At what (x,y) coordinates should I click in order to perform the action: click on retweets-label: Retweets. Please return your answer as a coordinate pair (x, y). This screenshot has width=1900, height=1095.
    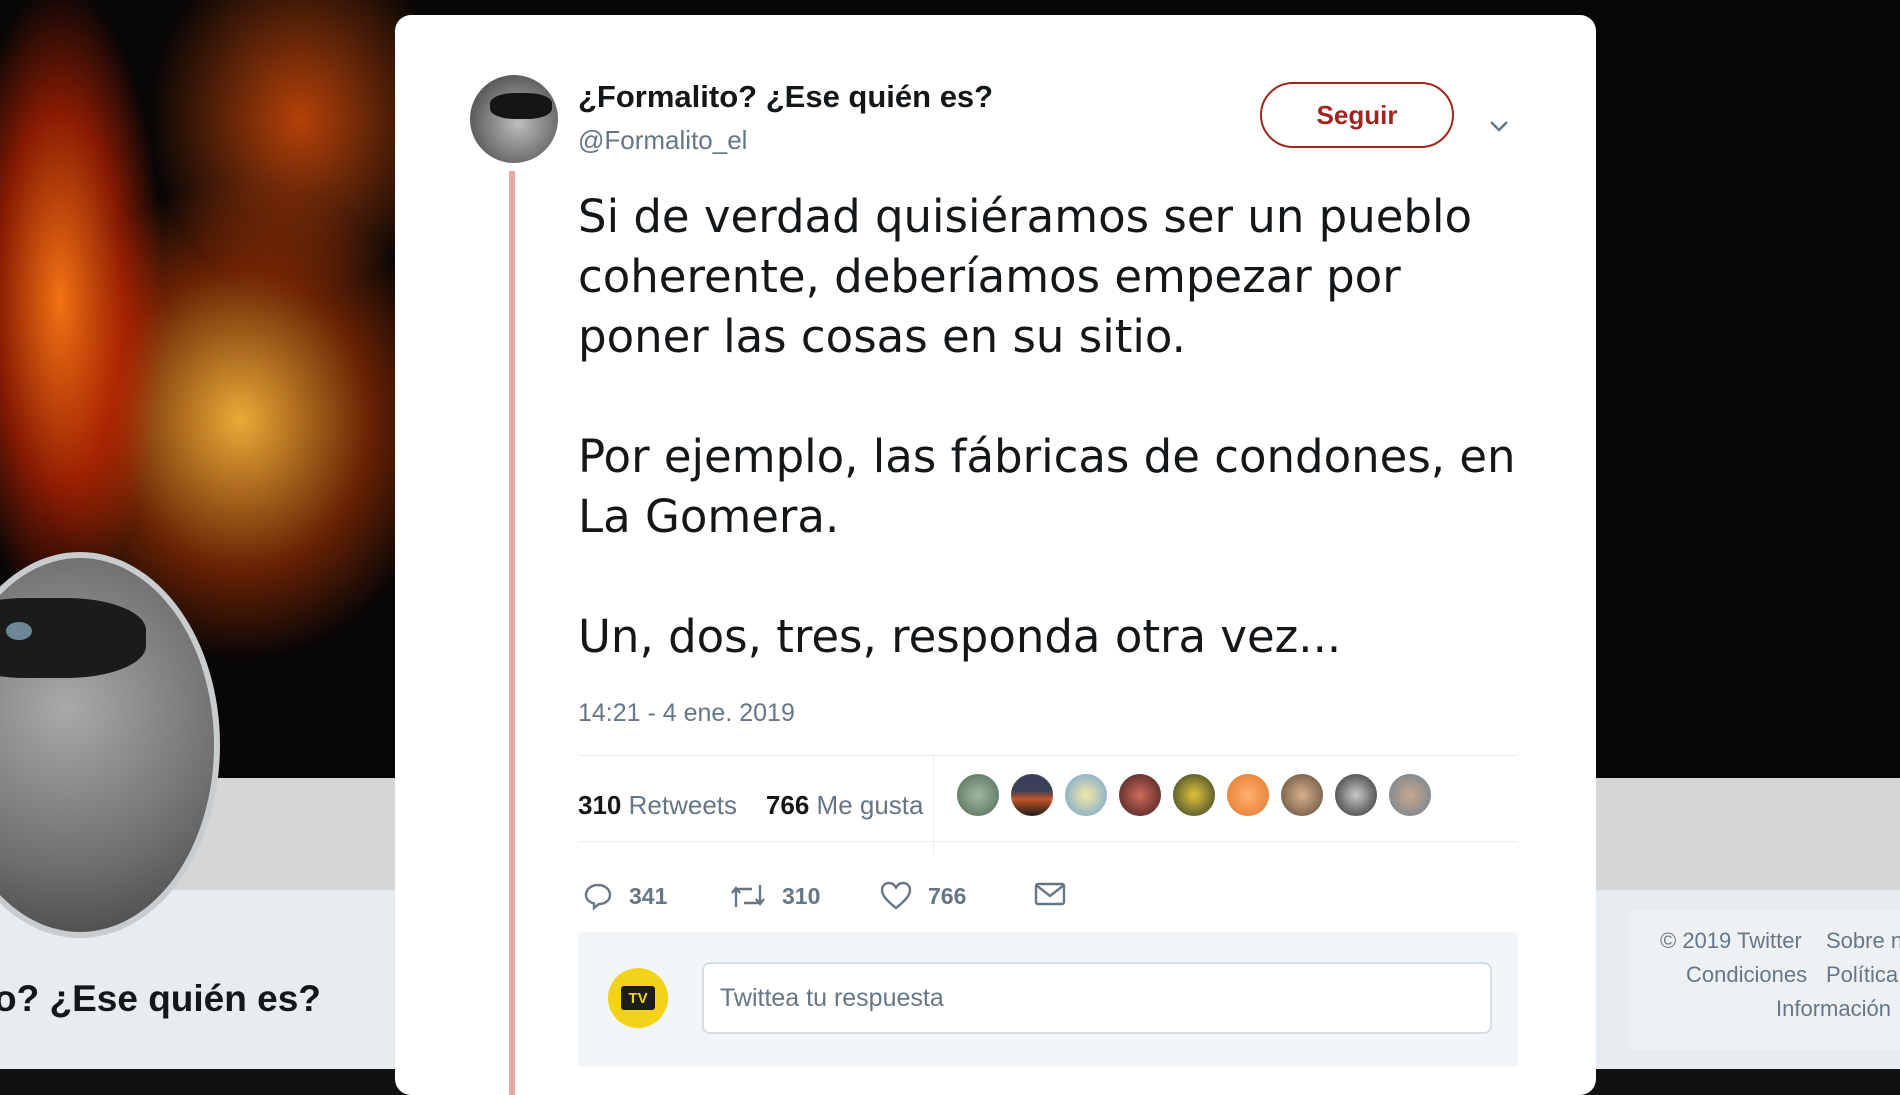
    Looking at the image, I should click on (683, 805).